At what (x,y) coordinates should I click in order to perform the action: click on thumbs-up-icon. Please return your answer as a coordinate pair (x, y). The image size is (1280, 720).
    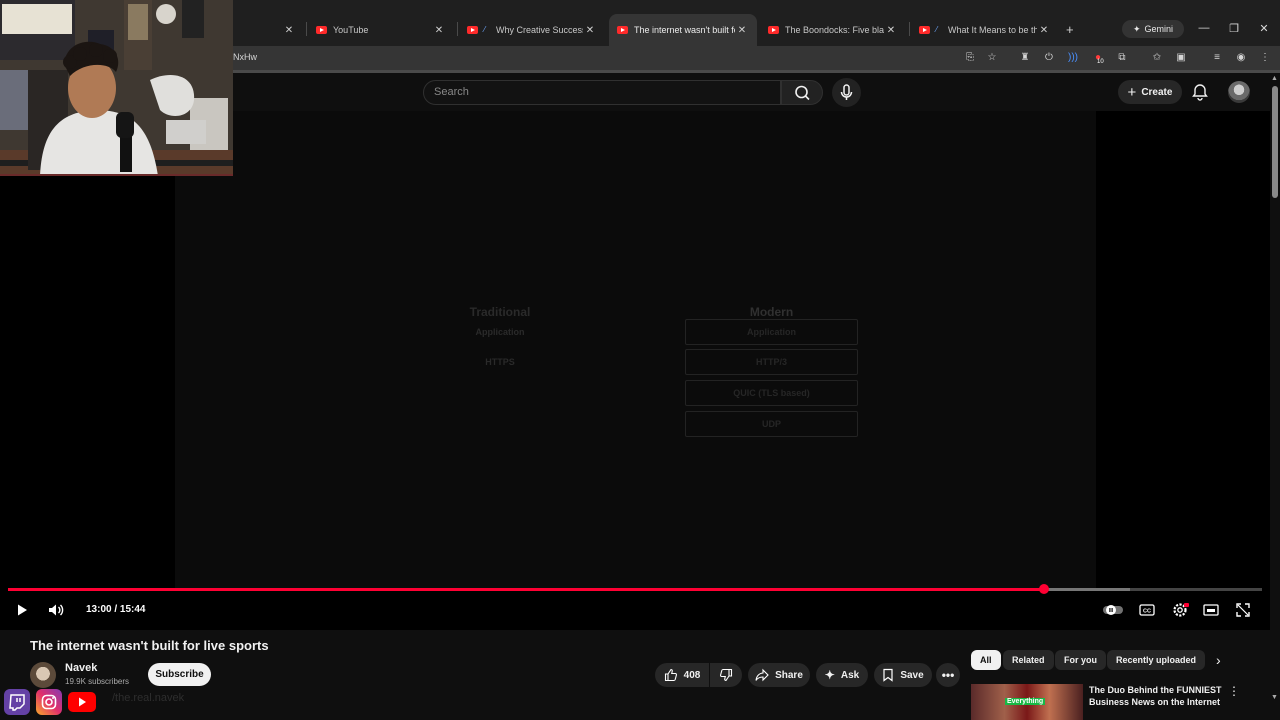
    Looking at the image, I should click on (670, 675).